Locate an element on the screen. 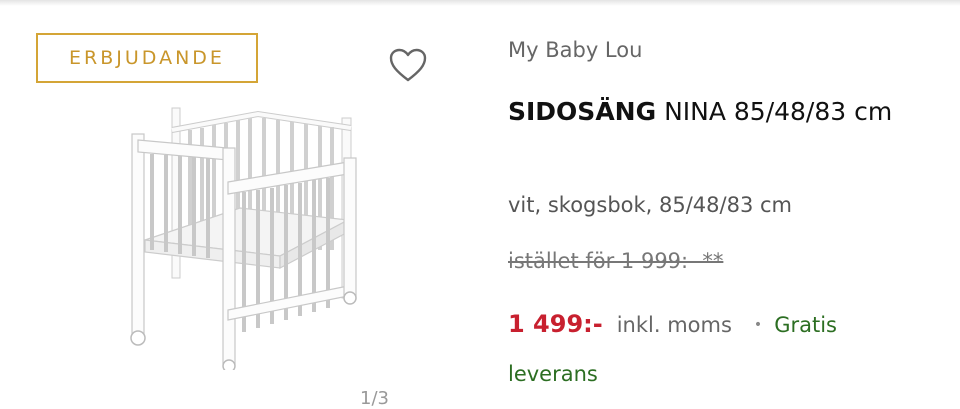 The width and height of the screenshot is (960, 409). product-title-bold: SIDOSÄNG is located at coordinates (582, 111).